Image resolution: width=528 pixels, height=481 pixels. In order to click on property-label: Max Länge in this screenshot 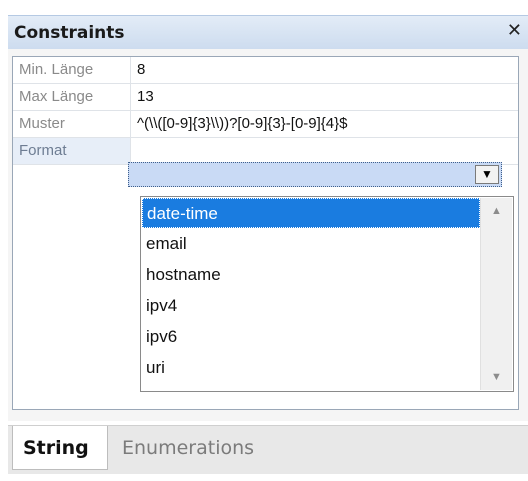, I will do `click(72, 97)`.